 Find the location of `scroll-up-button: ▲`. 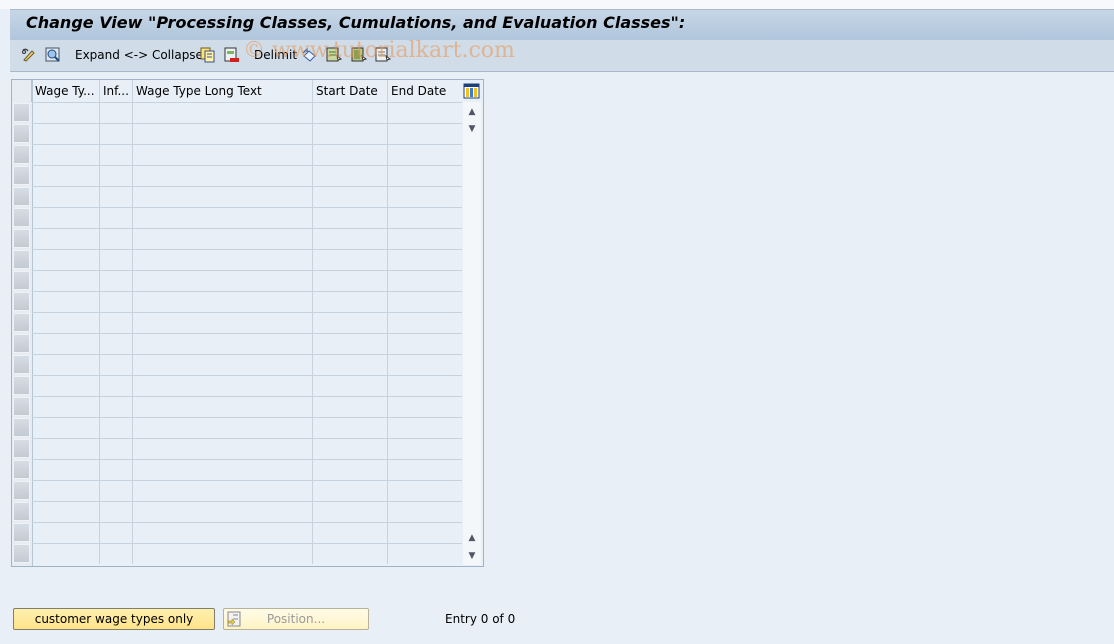

scroll-up-button: ▲ is located at coordinates (472, 112).